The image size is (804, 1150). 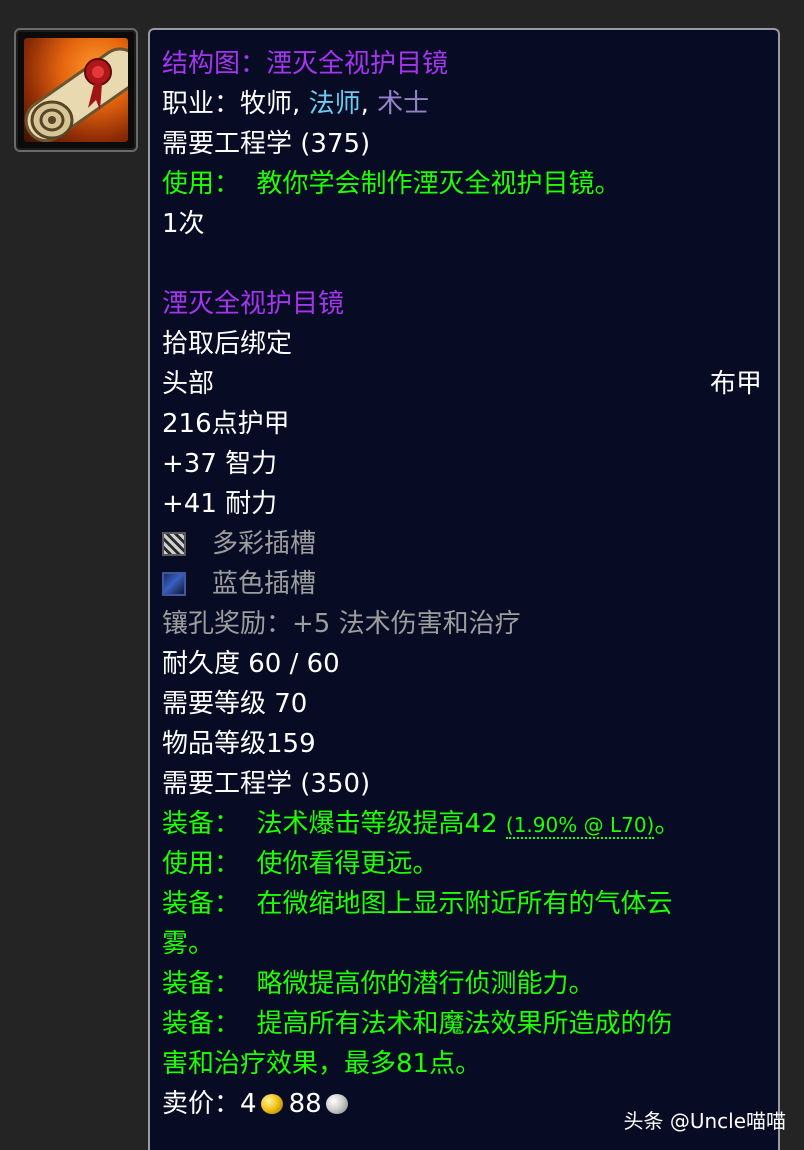 What do you see at coordinates (251, 664) in the screenshot?
I see `durability: 耐久度 60 / 60` at bounding box center [251, 664].